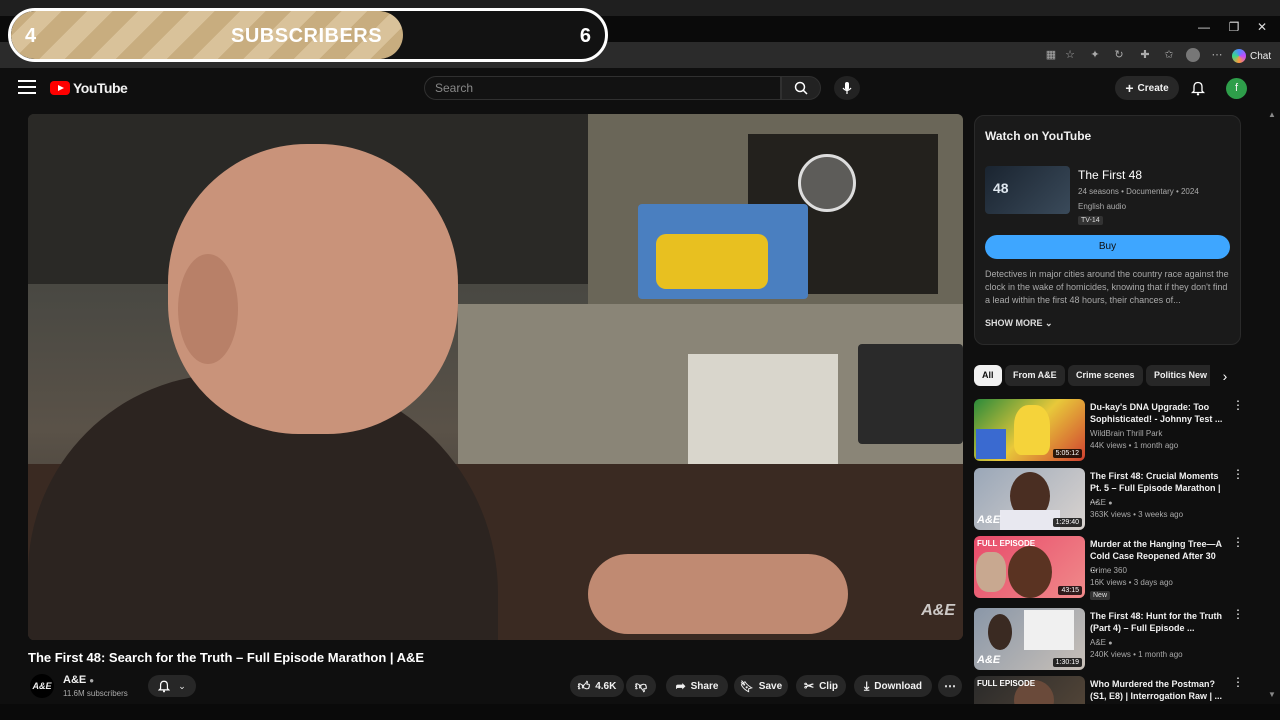  I want to click on rec-thumb-label: FULL EPISODE, so click(1006, 683).